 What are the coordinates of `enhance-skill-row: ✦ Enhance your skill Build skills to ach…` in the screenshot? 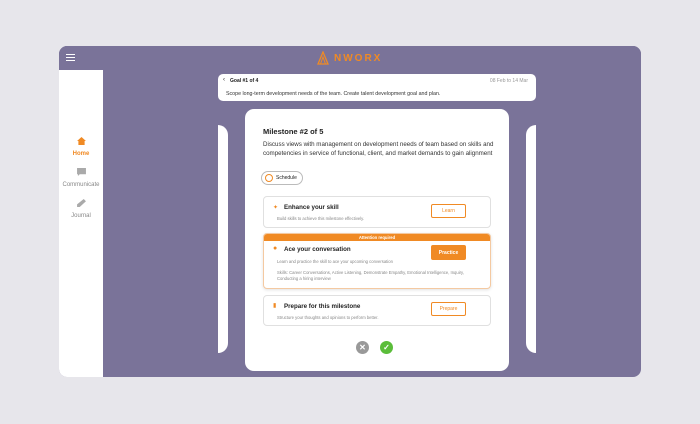 It's located at (377, 212).